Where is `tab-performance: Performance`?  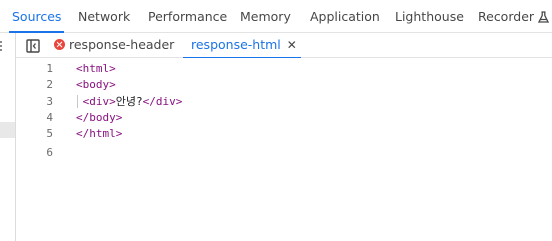
tab-performance: Performance is located at coordinates (187, 16).